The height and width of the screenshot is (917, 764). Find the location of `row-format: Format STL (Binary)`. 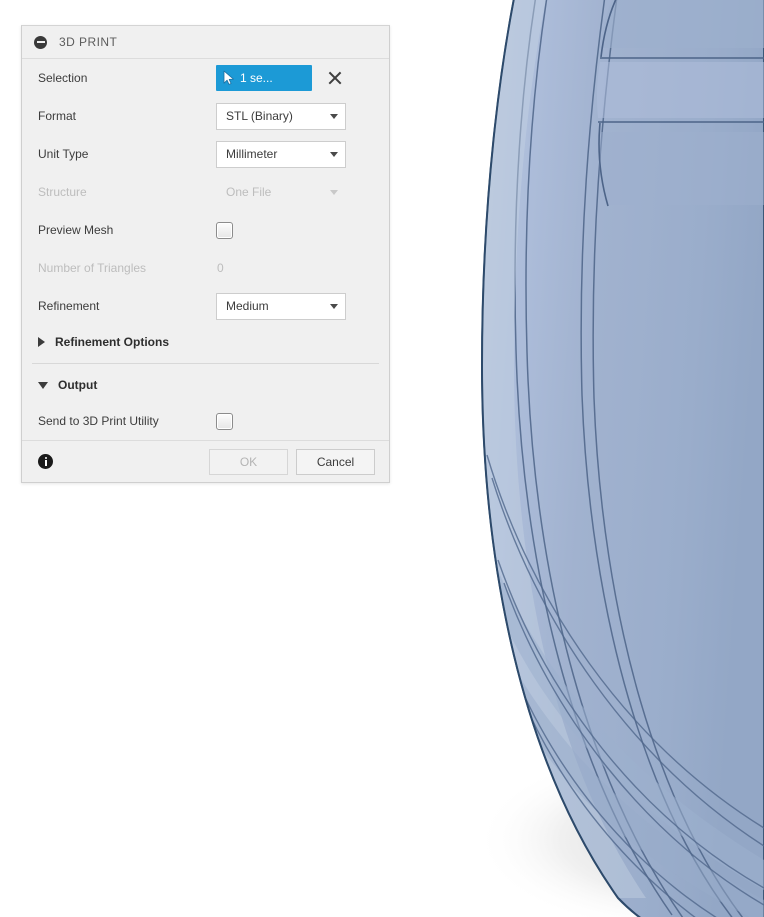

row-format: Format STL (Binary) is located at coordinates (205, 116).